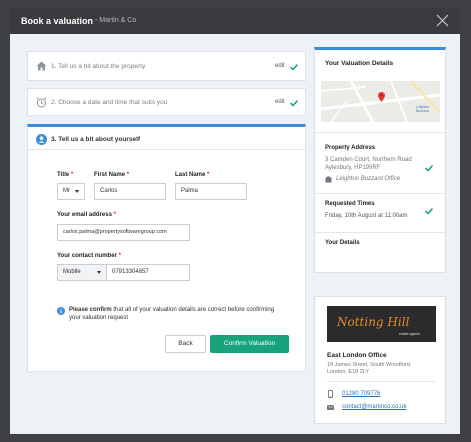  What do you see at coordinates (280, 102) in the screenshot?
I see `step-2-edit-link: edit` at bounding box center [280, 102].